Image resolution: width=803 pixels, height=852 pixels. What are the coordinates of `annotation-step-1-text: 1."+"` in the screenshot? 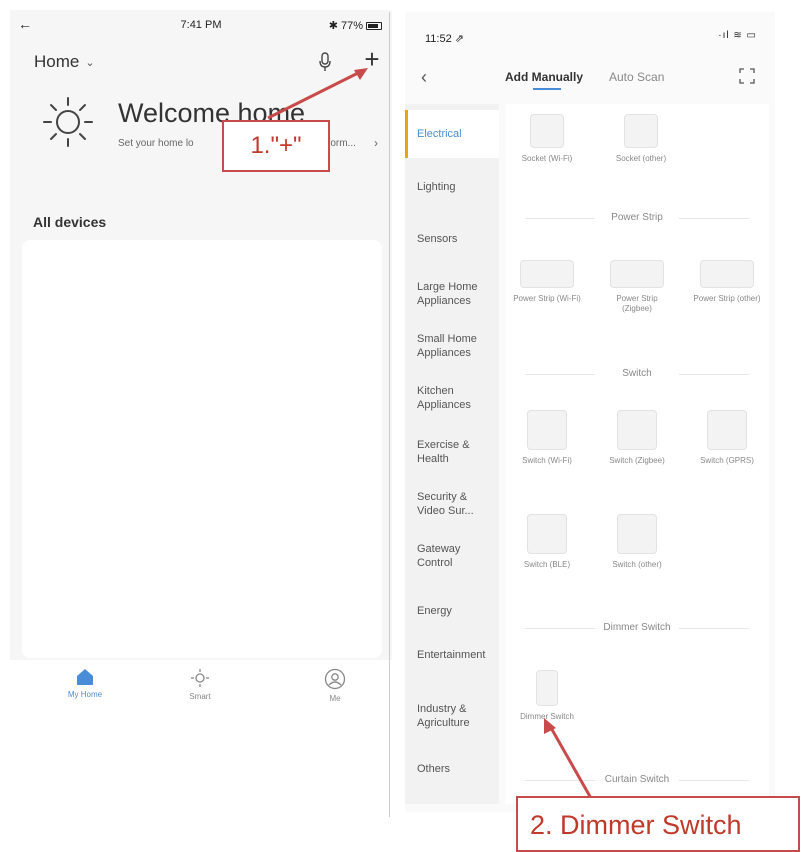 It's located at (276, 145).